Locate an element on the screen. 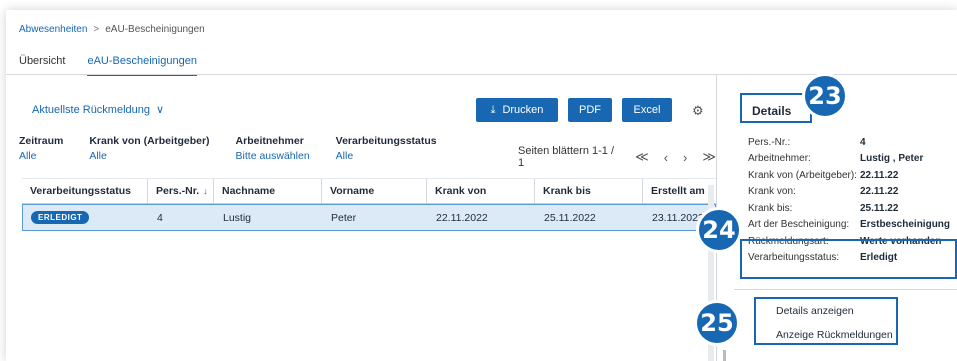 This screenshot has width=957, height=361. pdf-button-label: PDF is located at coordinates (590, 110).